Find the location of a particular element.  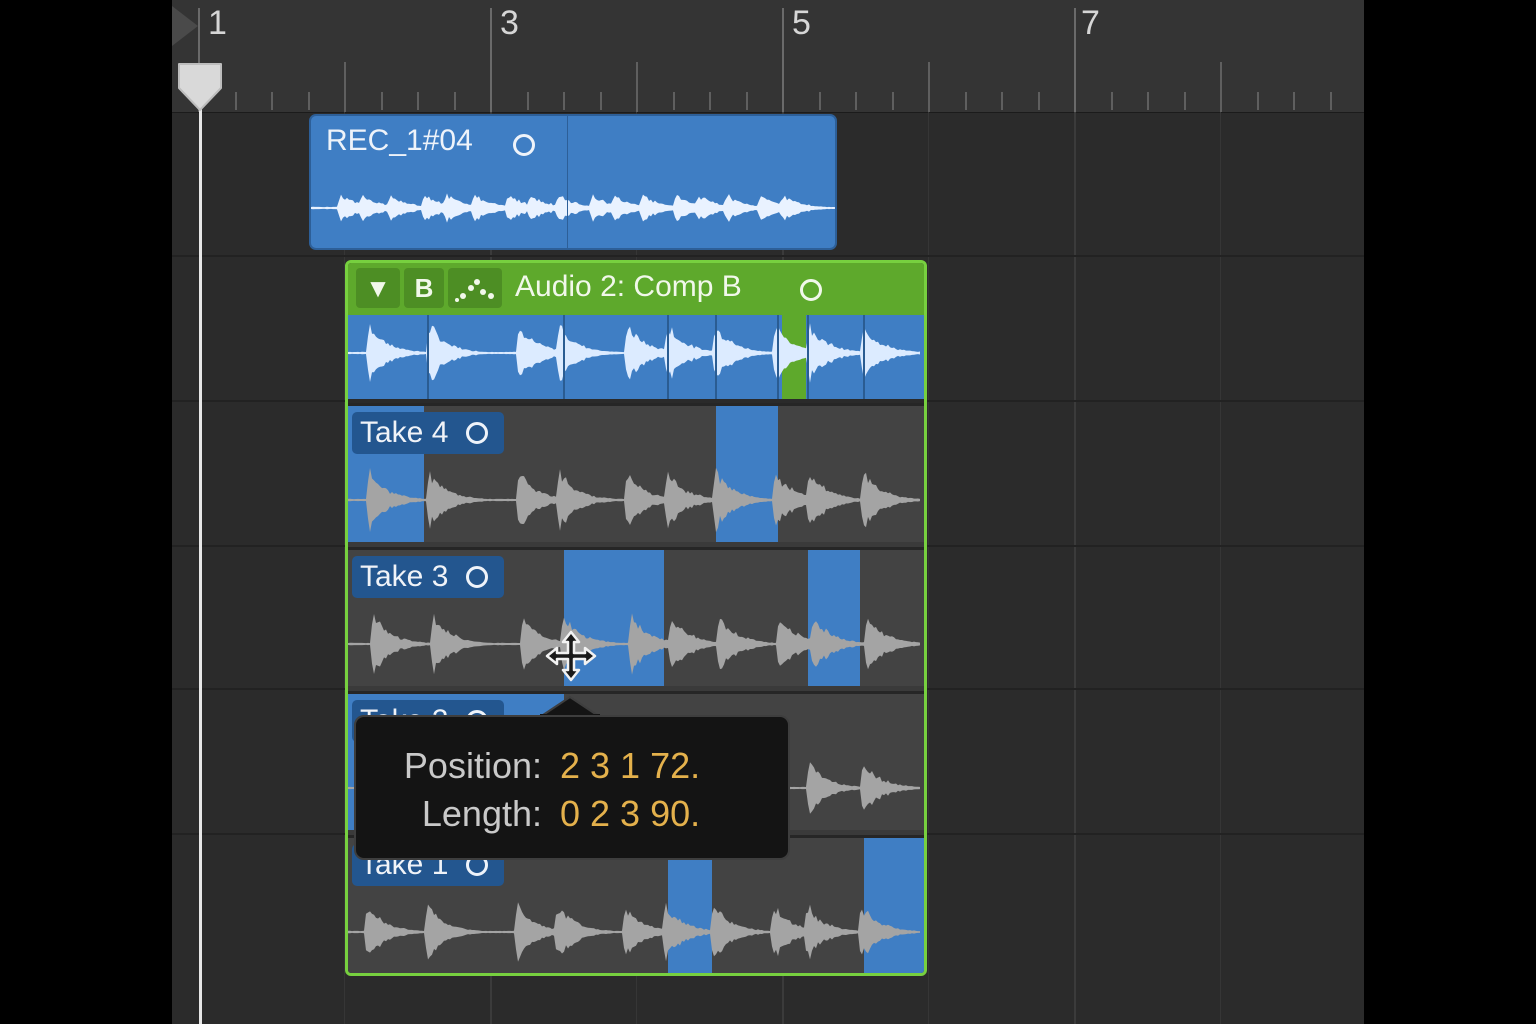

bar-number-3: 3 is located at coordinates (509, 23).